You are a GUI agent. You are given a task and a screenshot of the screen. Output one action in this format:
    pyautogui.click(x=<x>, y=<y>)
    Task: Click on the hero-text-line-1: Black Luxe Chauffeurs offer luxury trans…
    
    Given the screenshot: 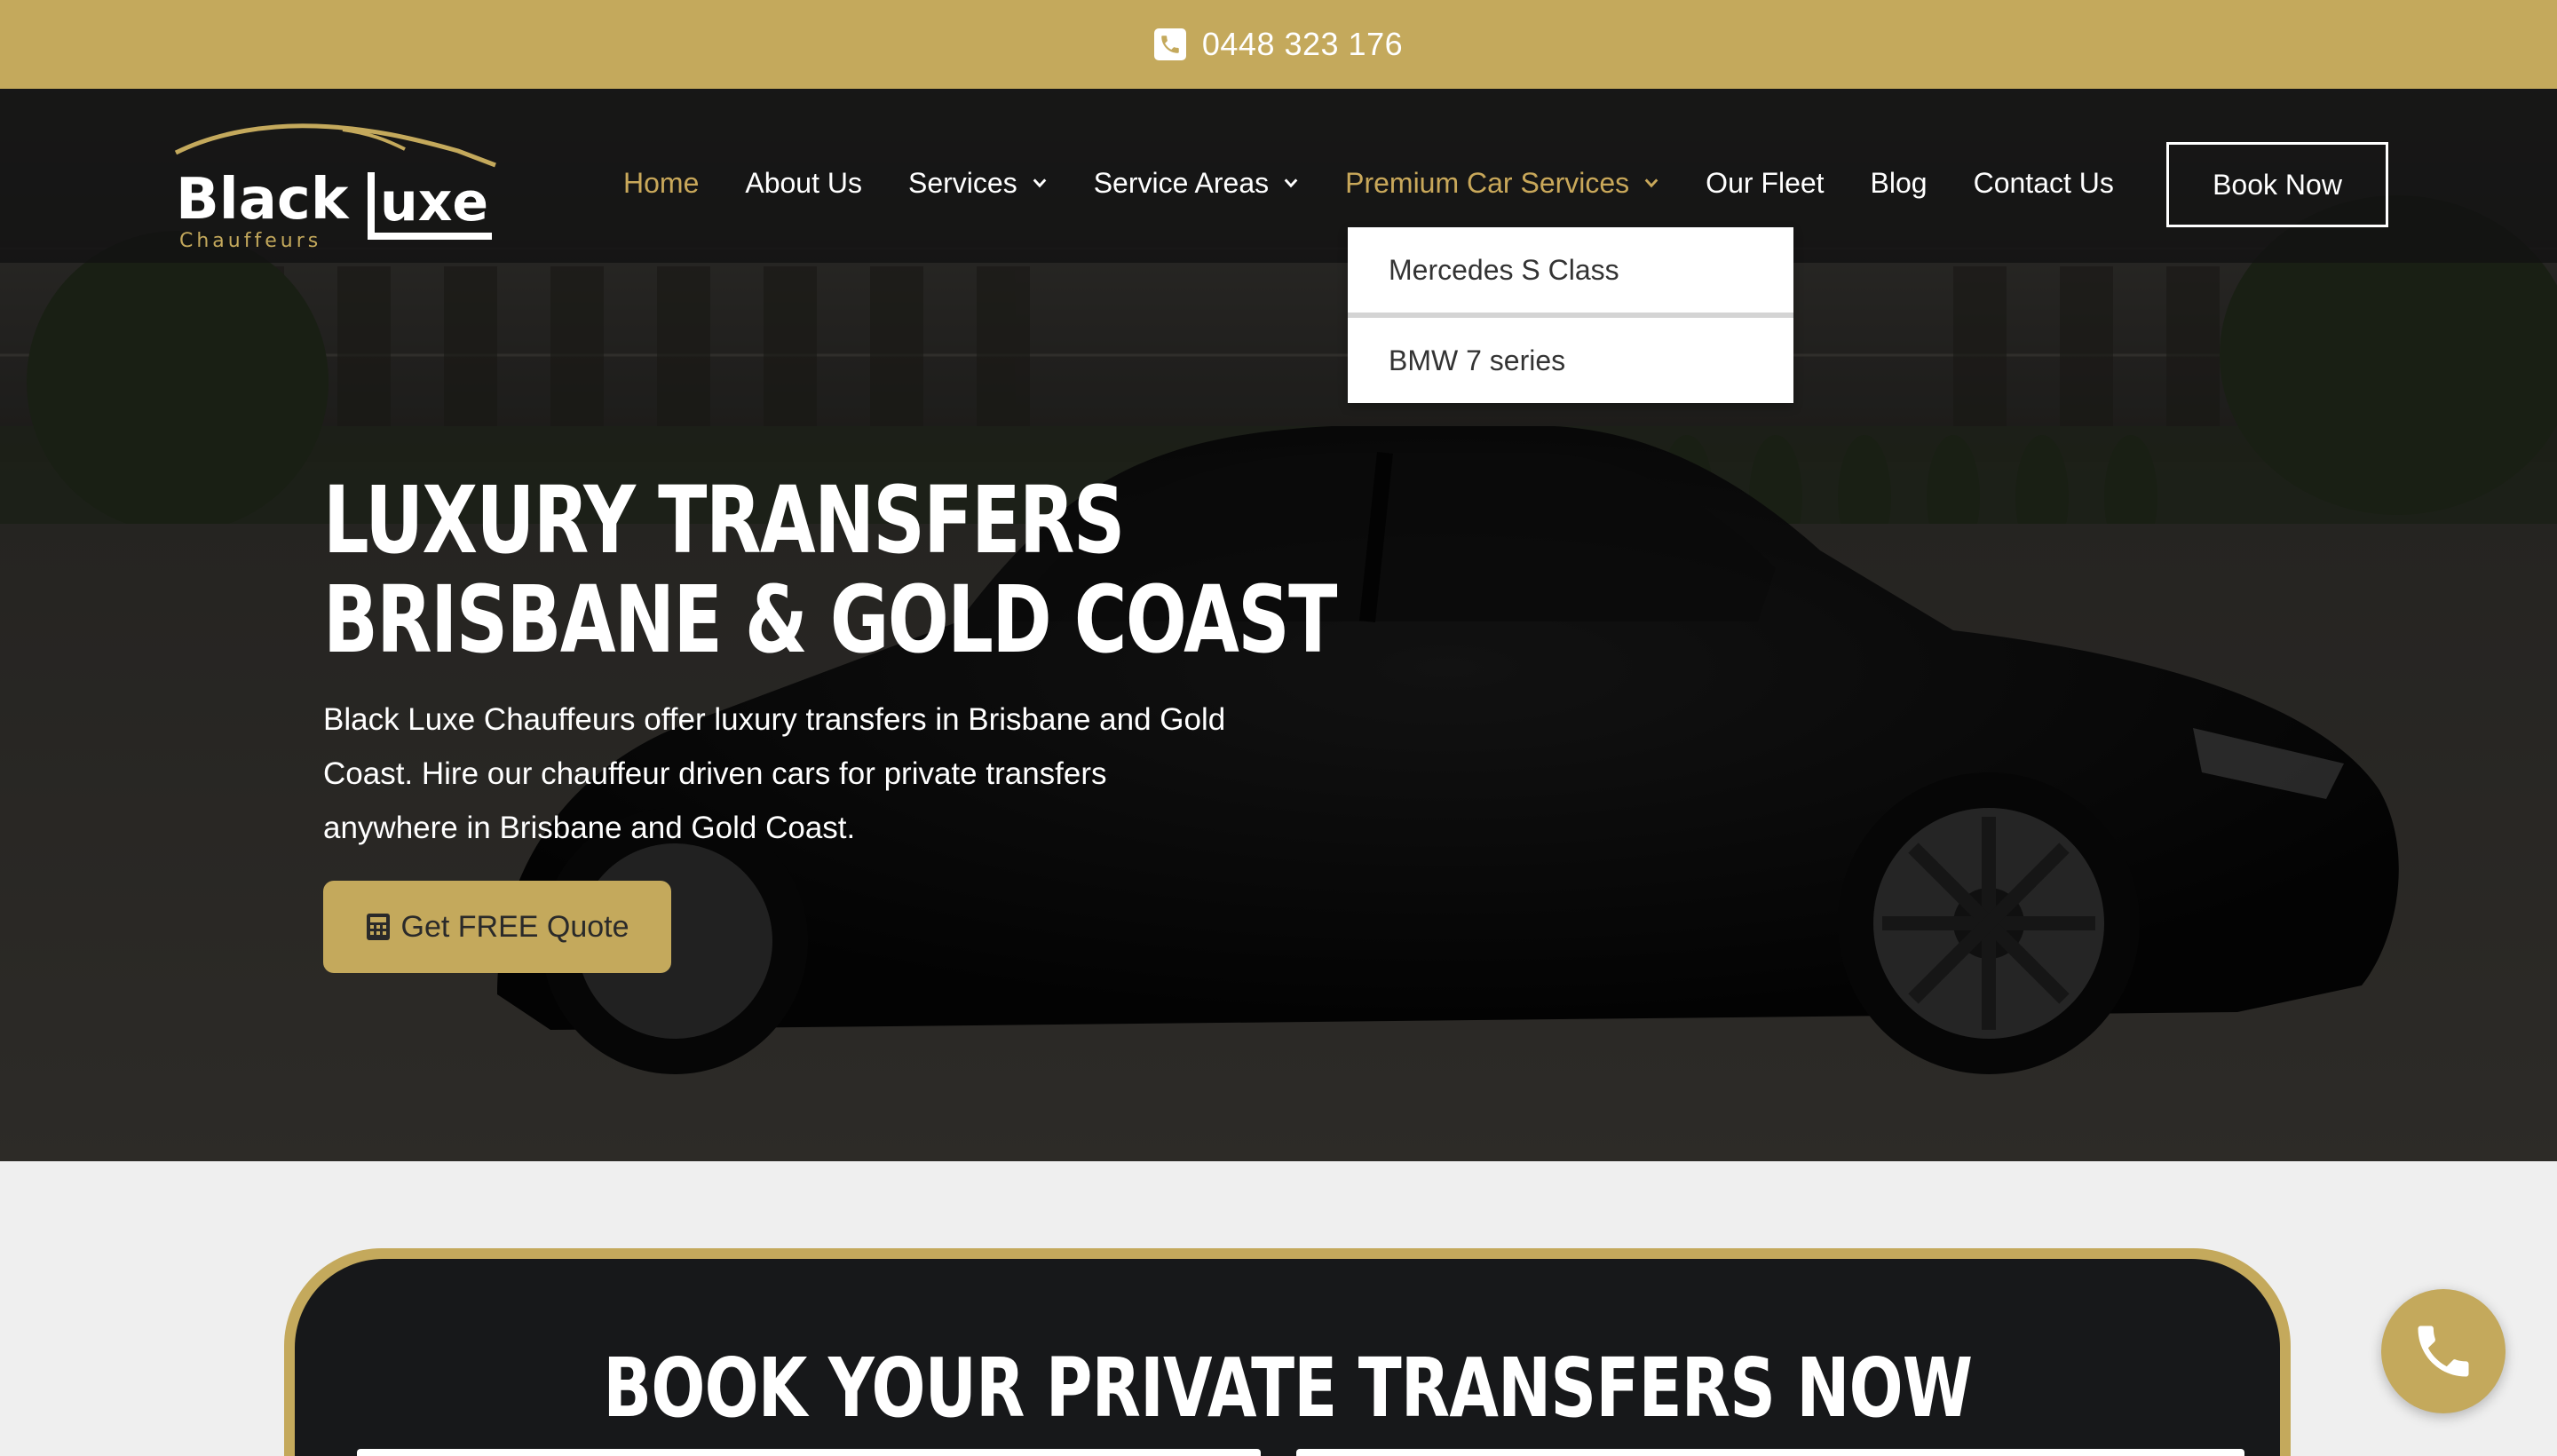 What is the action you would take?
    pyautogui.click(x=774, y=719)
    